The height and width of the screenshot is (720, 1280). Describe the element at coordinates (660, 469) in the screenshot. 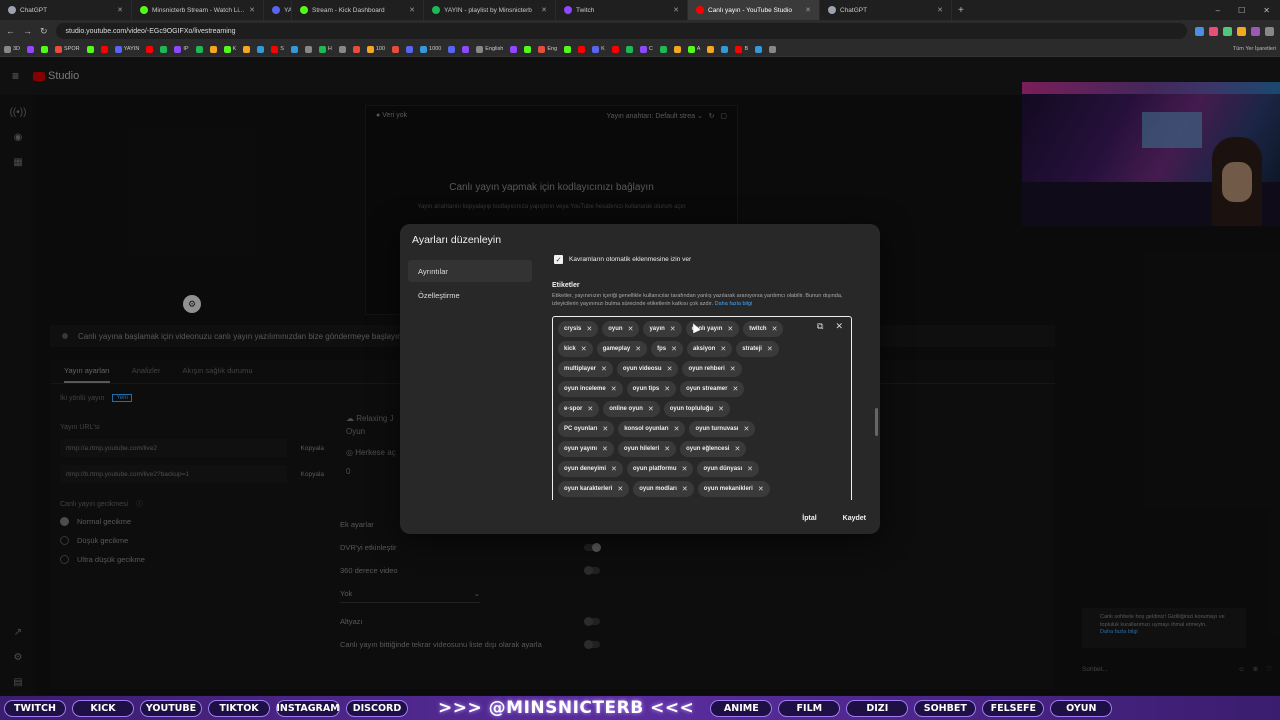

I see `tag-chip: oyun platformu ✕` at that location.